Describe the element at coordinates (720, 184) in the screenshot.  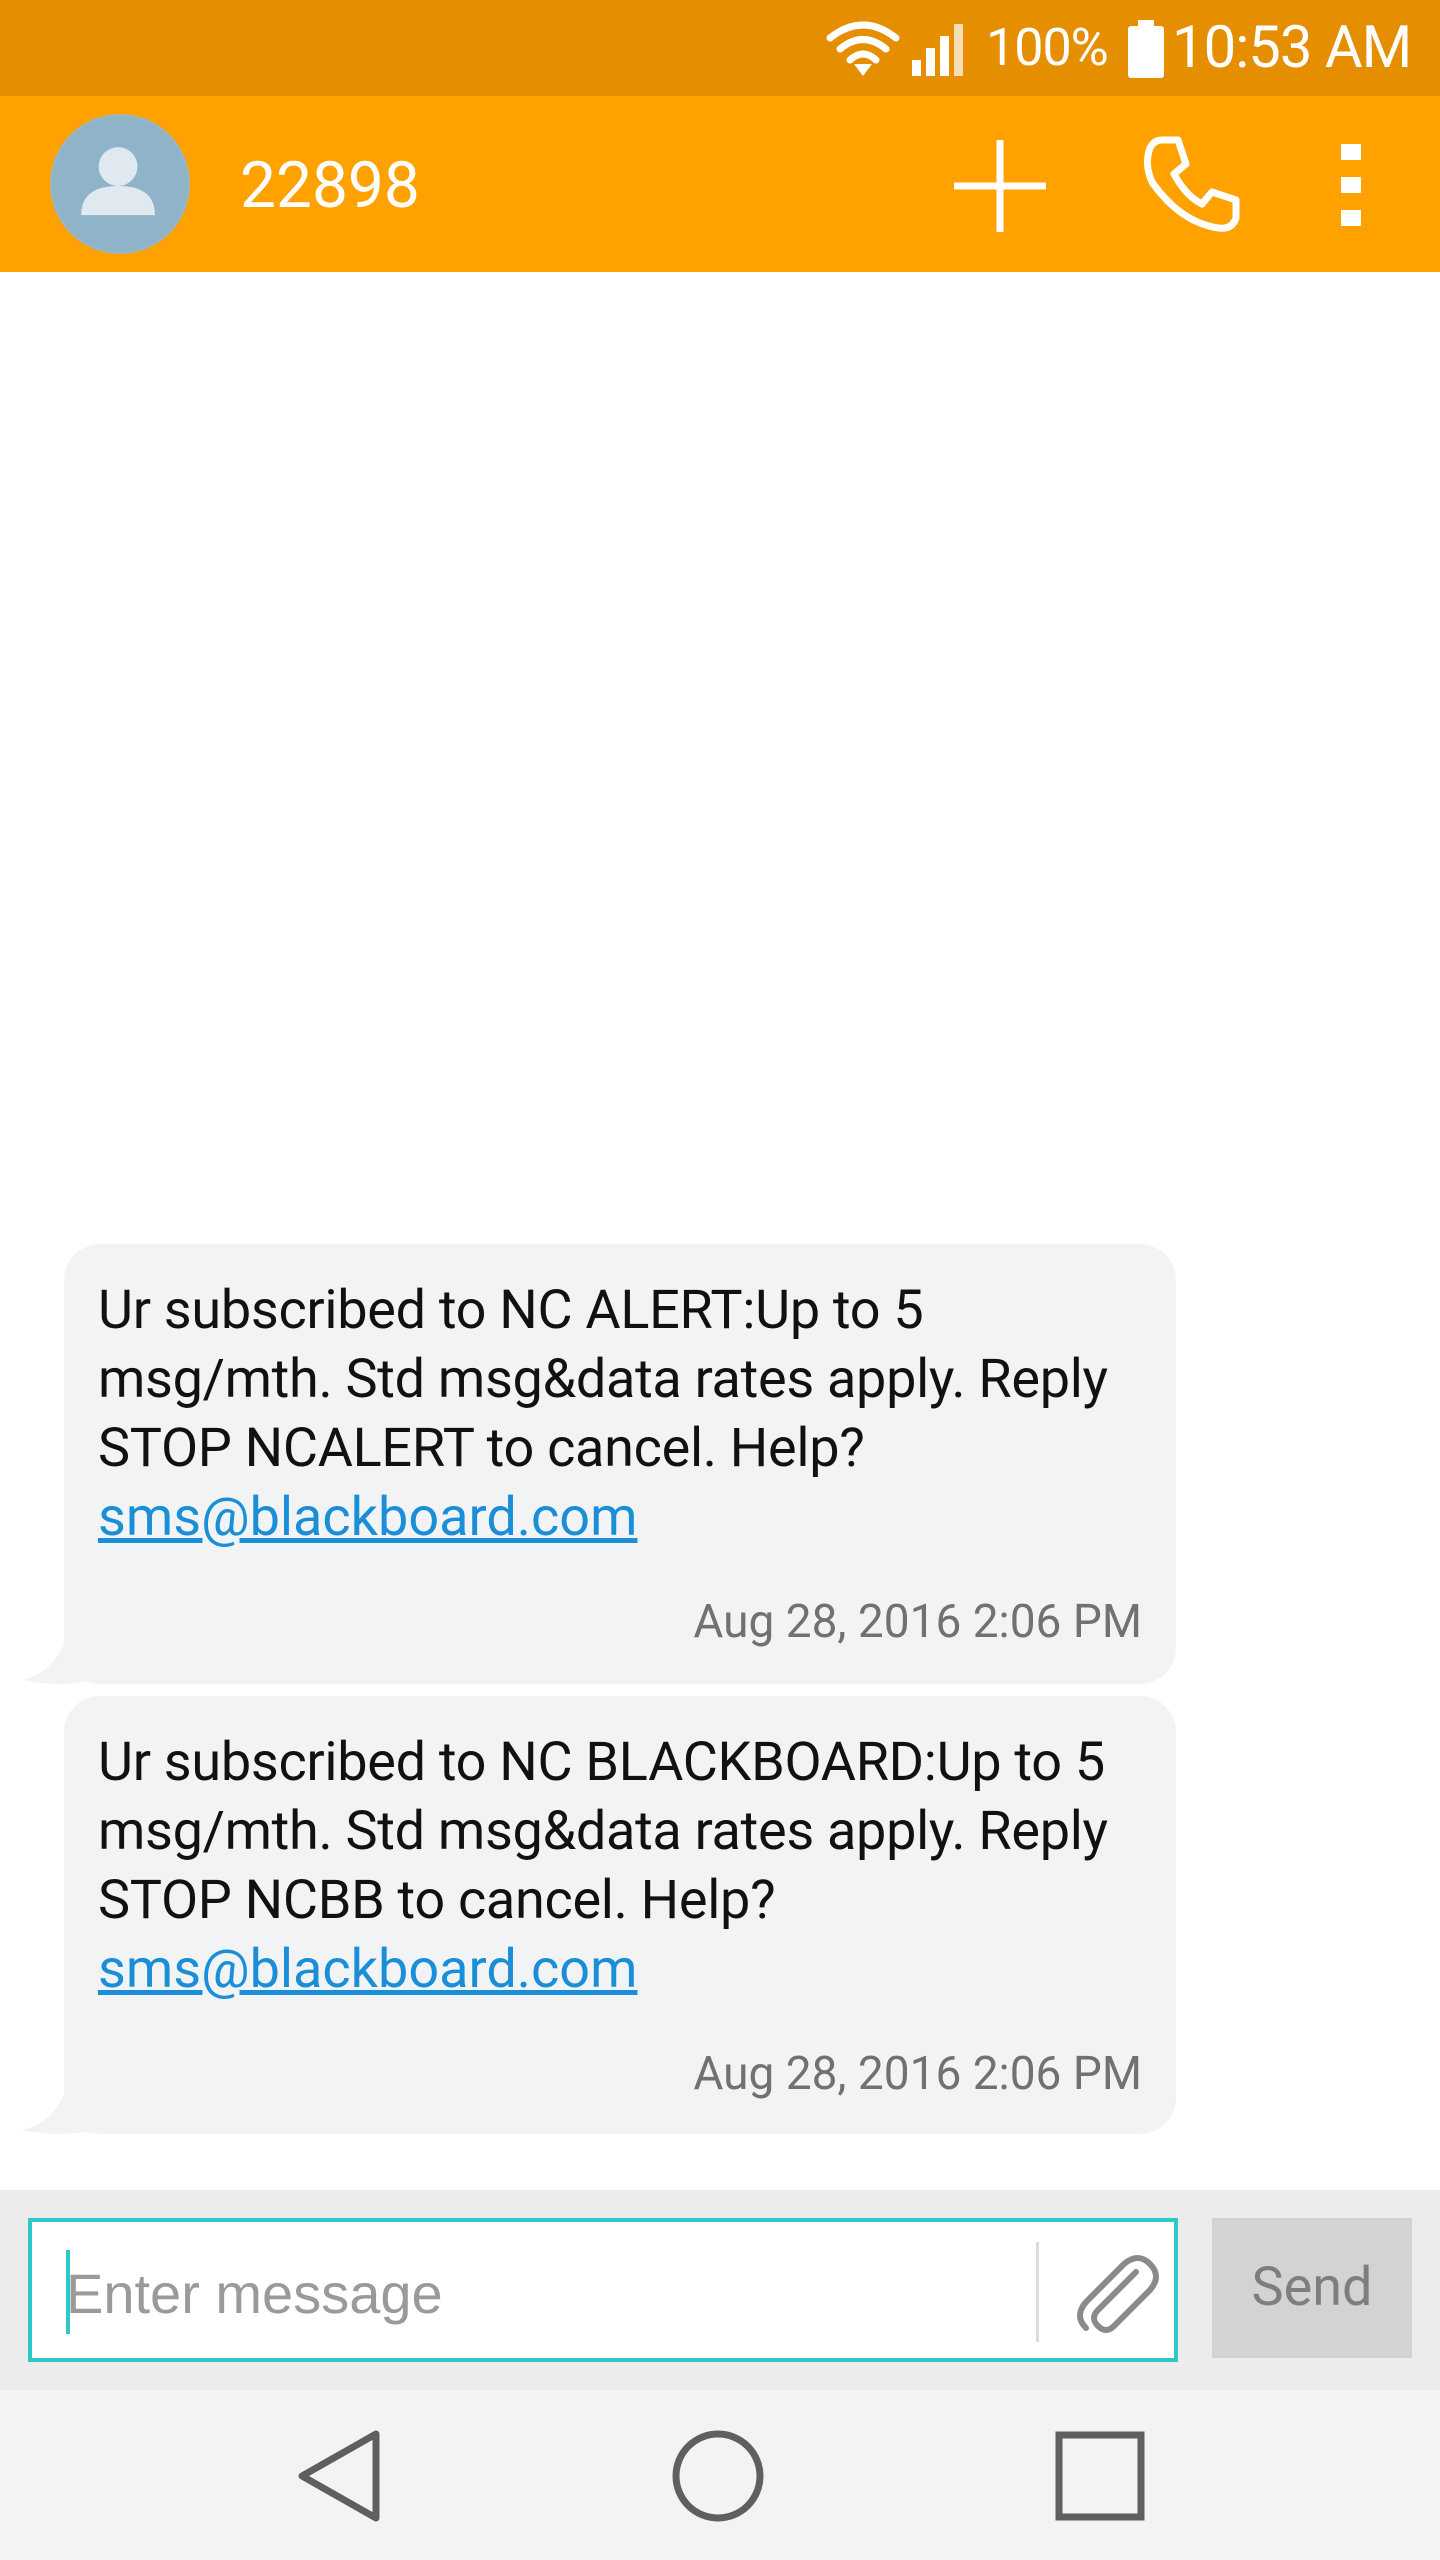
I see `app-bar: 22898` at that location.